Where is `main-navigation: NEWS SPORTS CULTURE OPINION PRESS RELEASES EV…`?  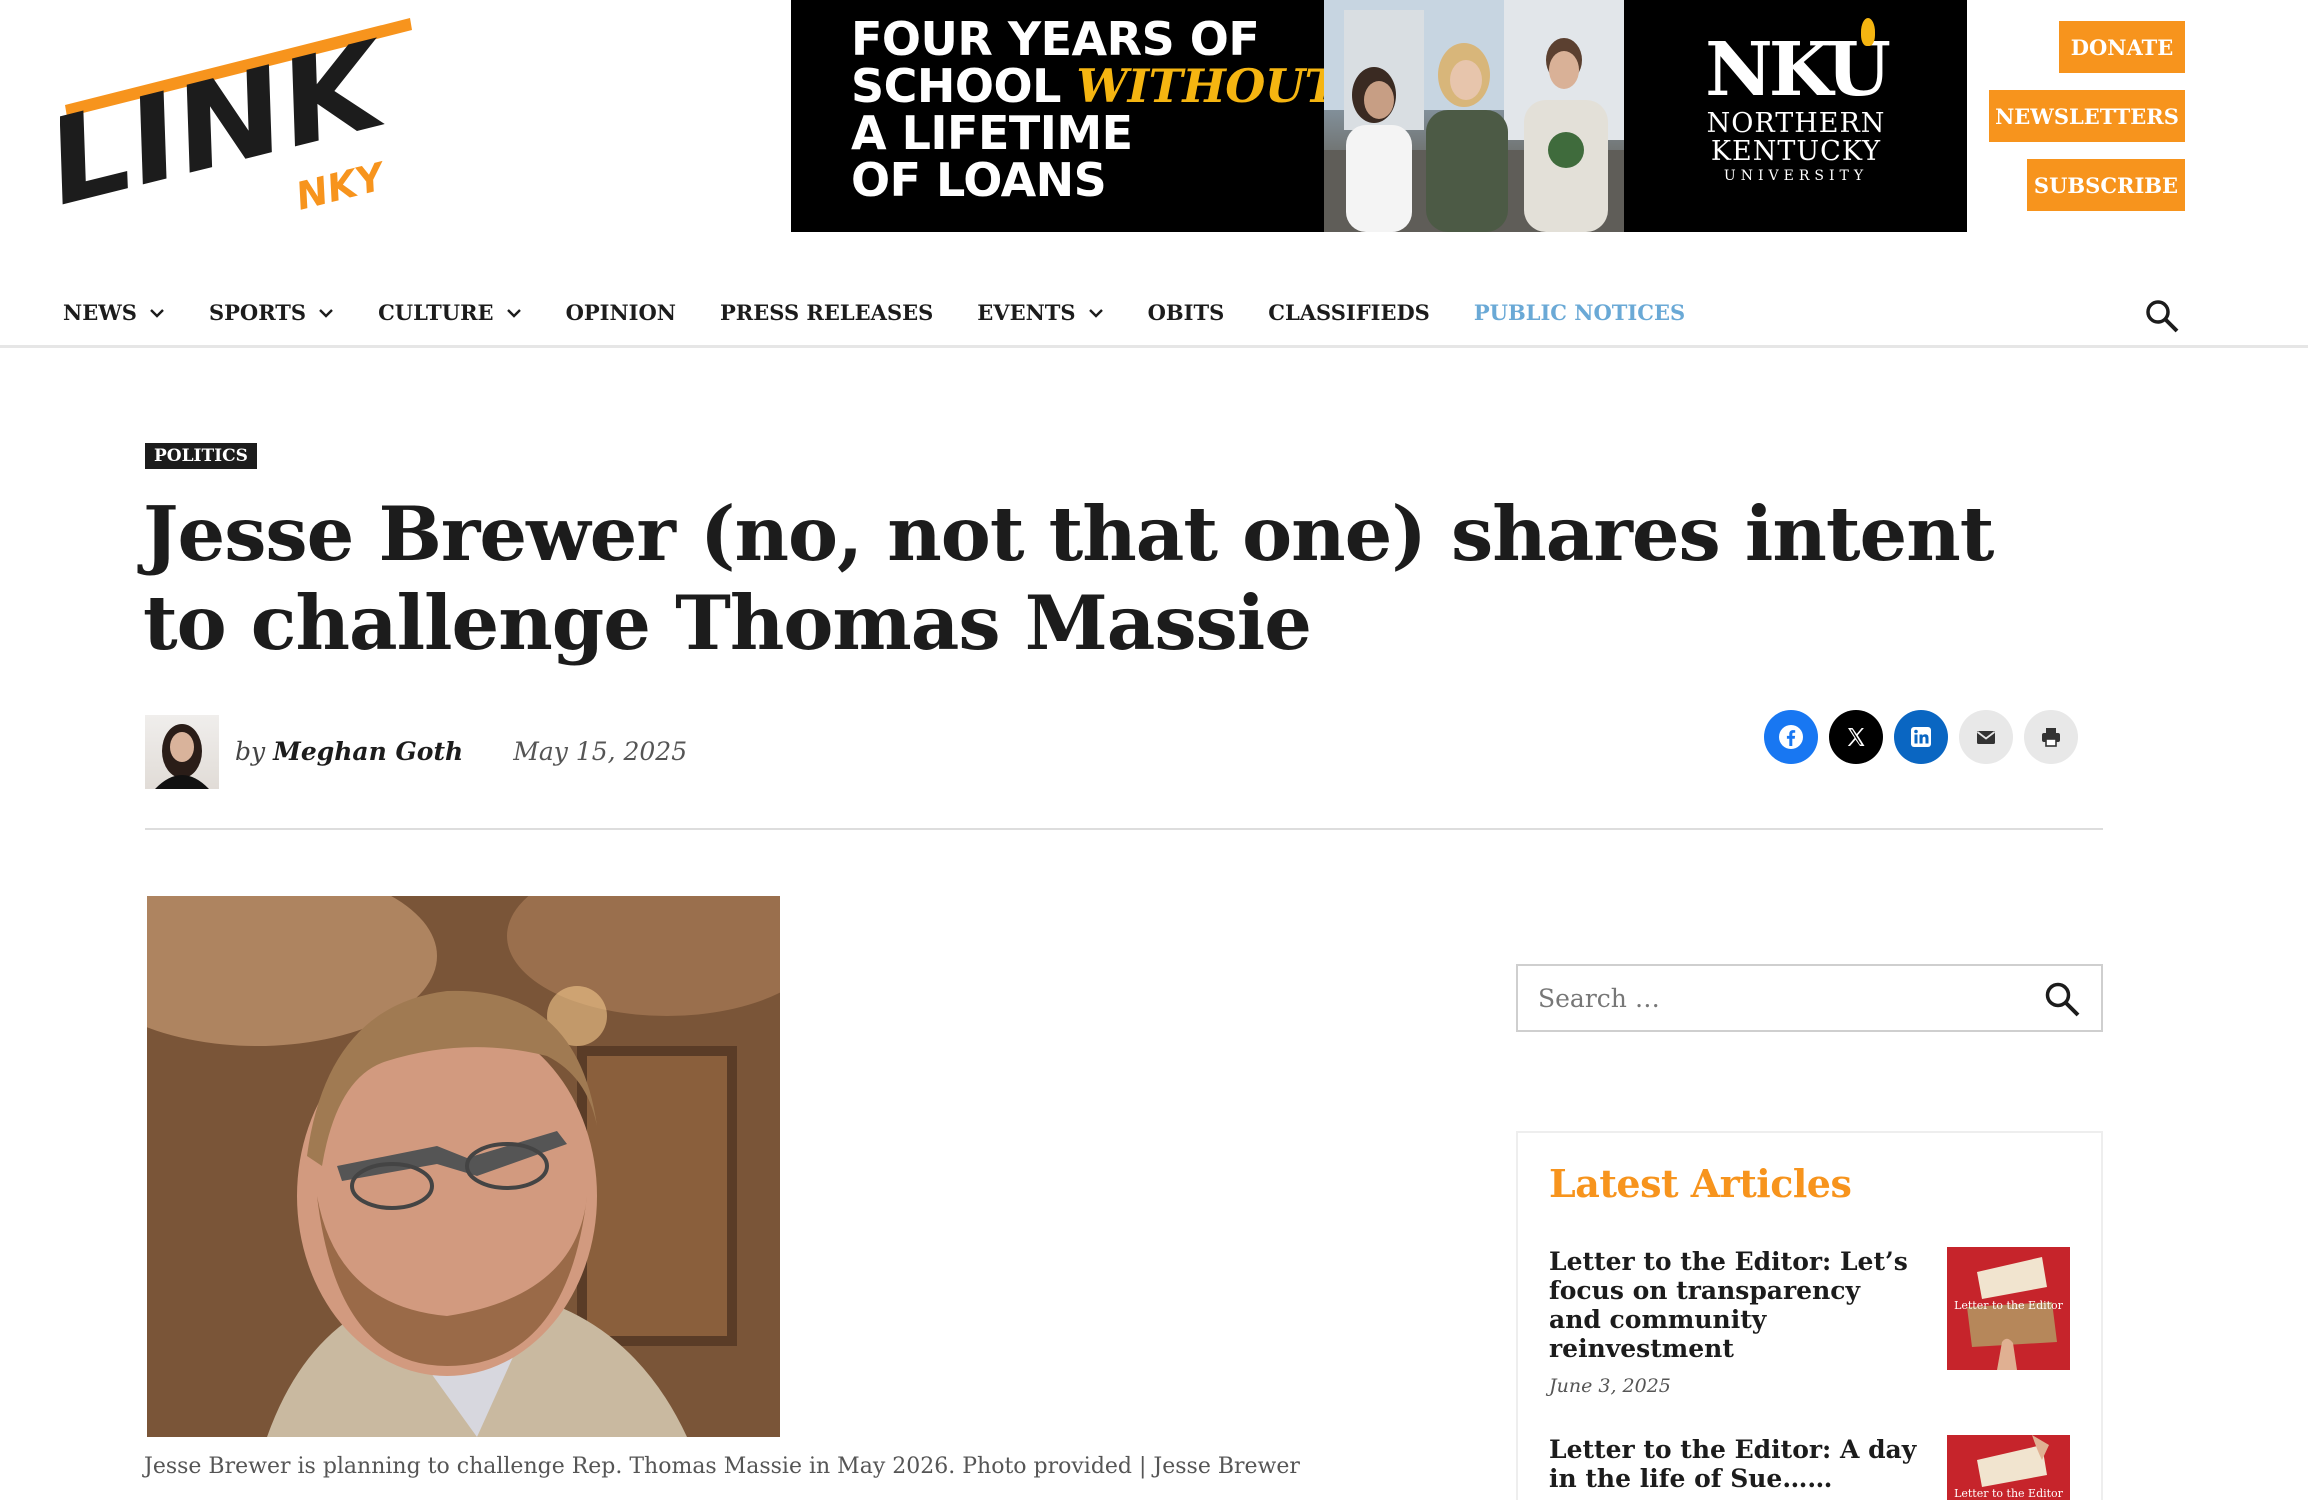 main-navigation: NEWS SPORTS CULTURE OPINION PRESS RELEASES EV… is located at coordinates (1154, 315).